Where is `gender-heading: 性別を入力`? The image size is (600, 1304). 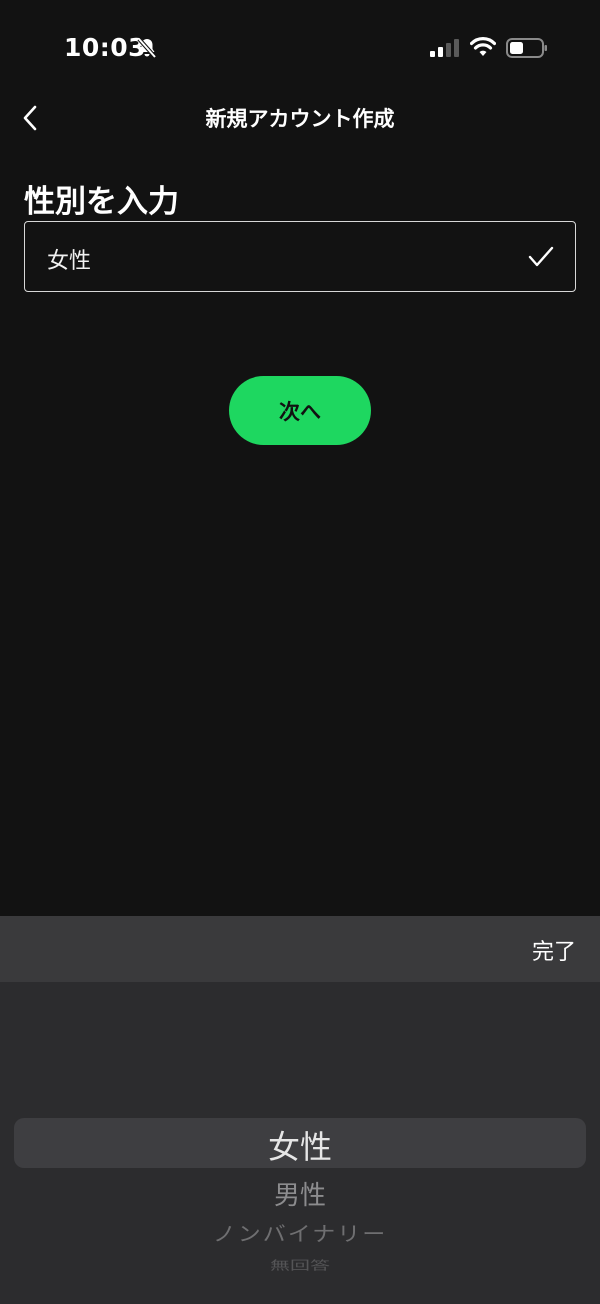
gender-heading: 性別を入力 is located at coordinates (101, 202).